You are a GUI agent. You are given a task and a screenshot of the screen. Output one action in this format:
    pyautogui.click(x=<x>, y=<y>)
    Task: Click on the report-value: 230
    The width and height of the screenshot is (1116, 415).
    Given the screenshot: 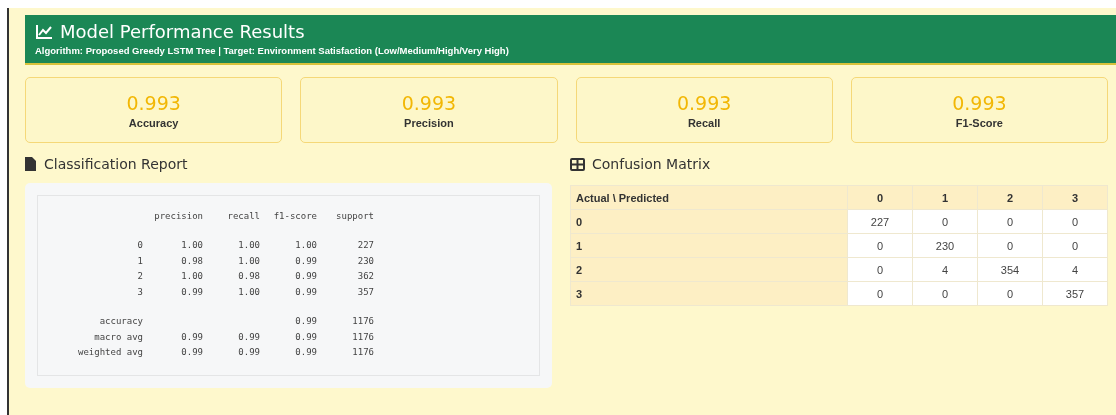 What is the action you would take?
    pyautogui.click(x=365, y=260)
    